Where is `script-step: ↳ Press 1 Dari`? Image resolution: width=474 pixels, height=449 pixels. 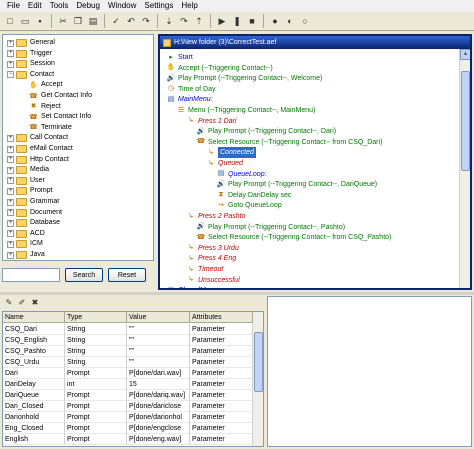
script-step: ↳ Press 1 Dari is located at coordinates (211, 121).